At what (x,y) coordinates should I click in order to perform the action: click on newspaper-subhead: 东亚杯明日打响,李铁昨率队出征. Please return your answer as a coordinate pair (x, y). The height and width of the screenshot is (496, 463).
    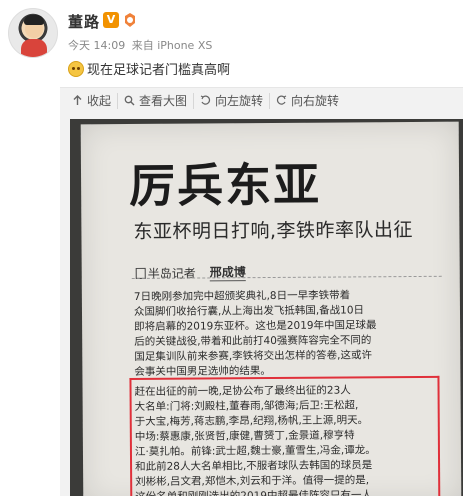
    Looking at the image, I should click on (273, 231).